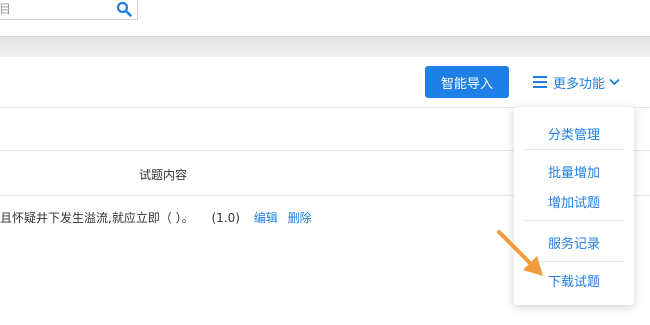 The height and width of the screenshot is (325, 650). What do you see at coordinates (325, 18) in the screenshot?
I see `top-bar: 目` at bounding box center [325, 18].